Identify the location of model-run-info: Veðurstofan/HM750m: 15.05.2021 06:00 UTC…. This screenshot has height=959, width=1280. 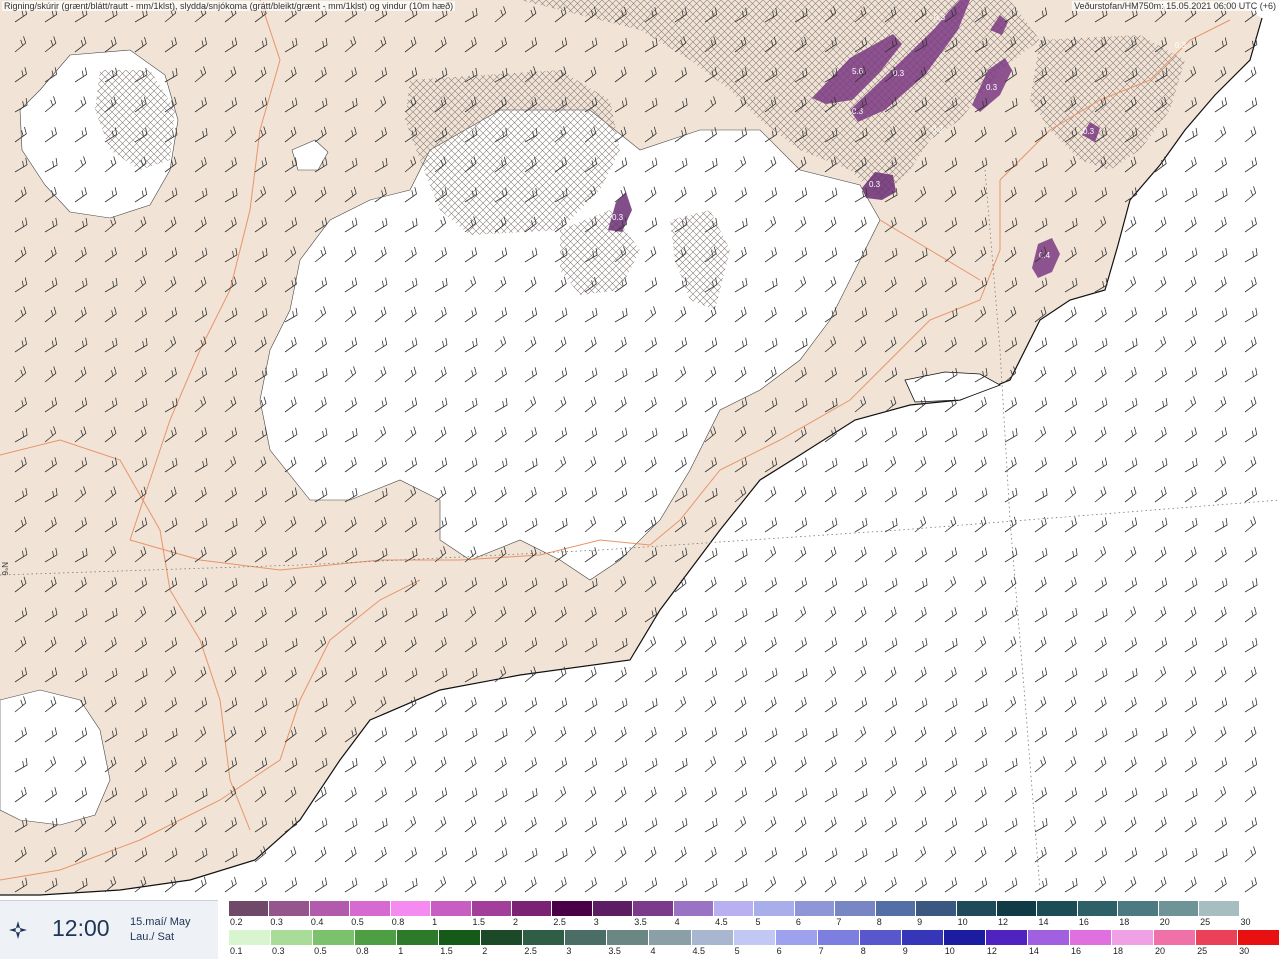
(1175, 6).